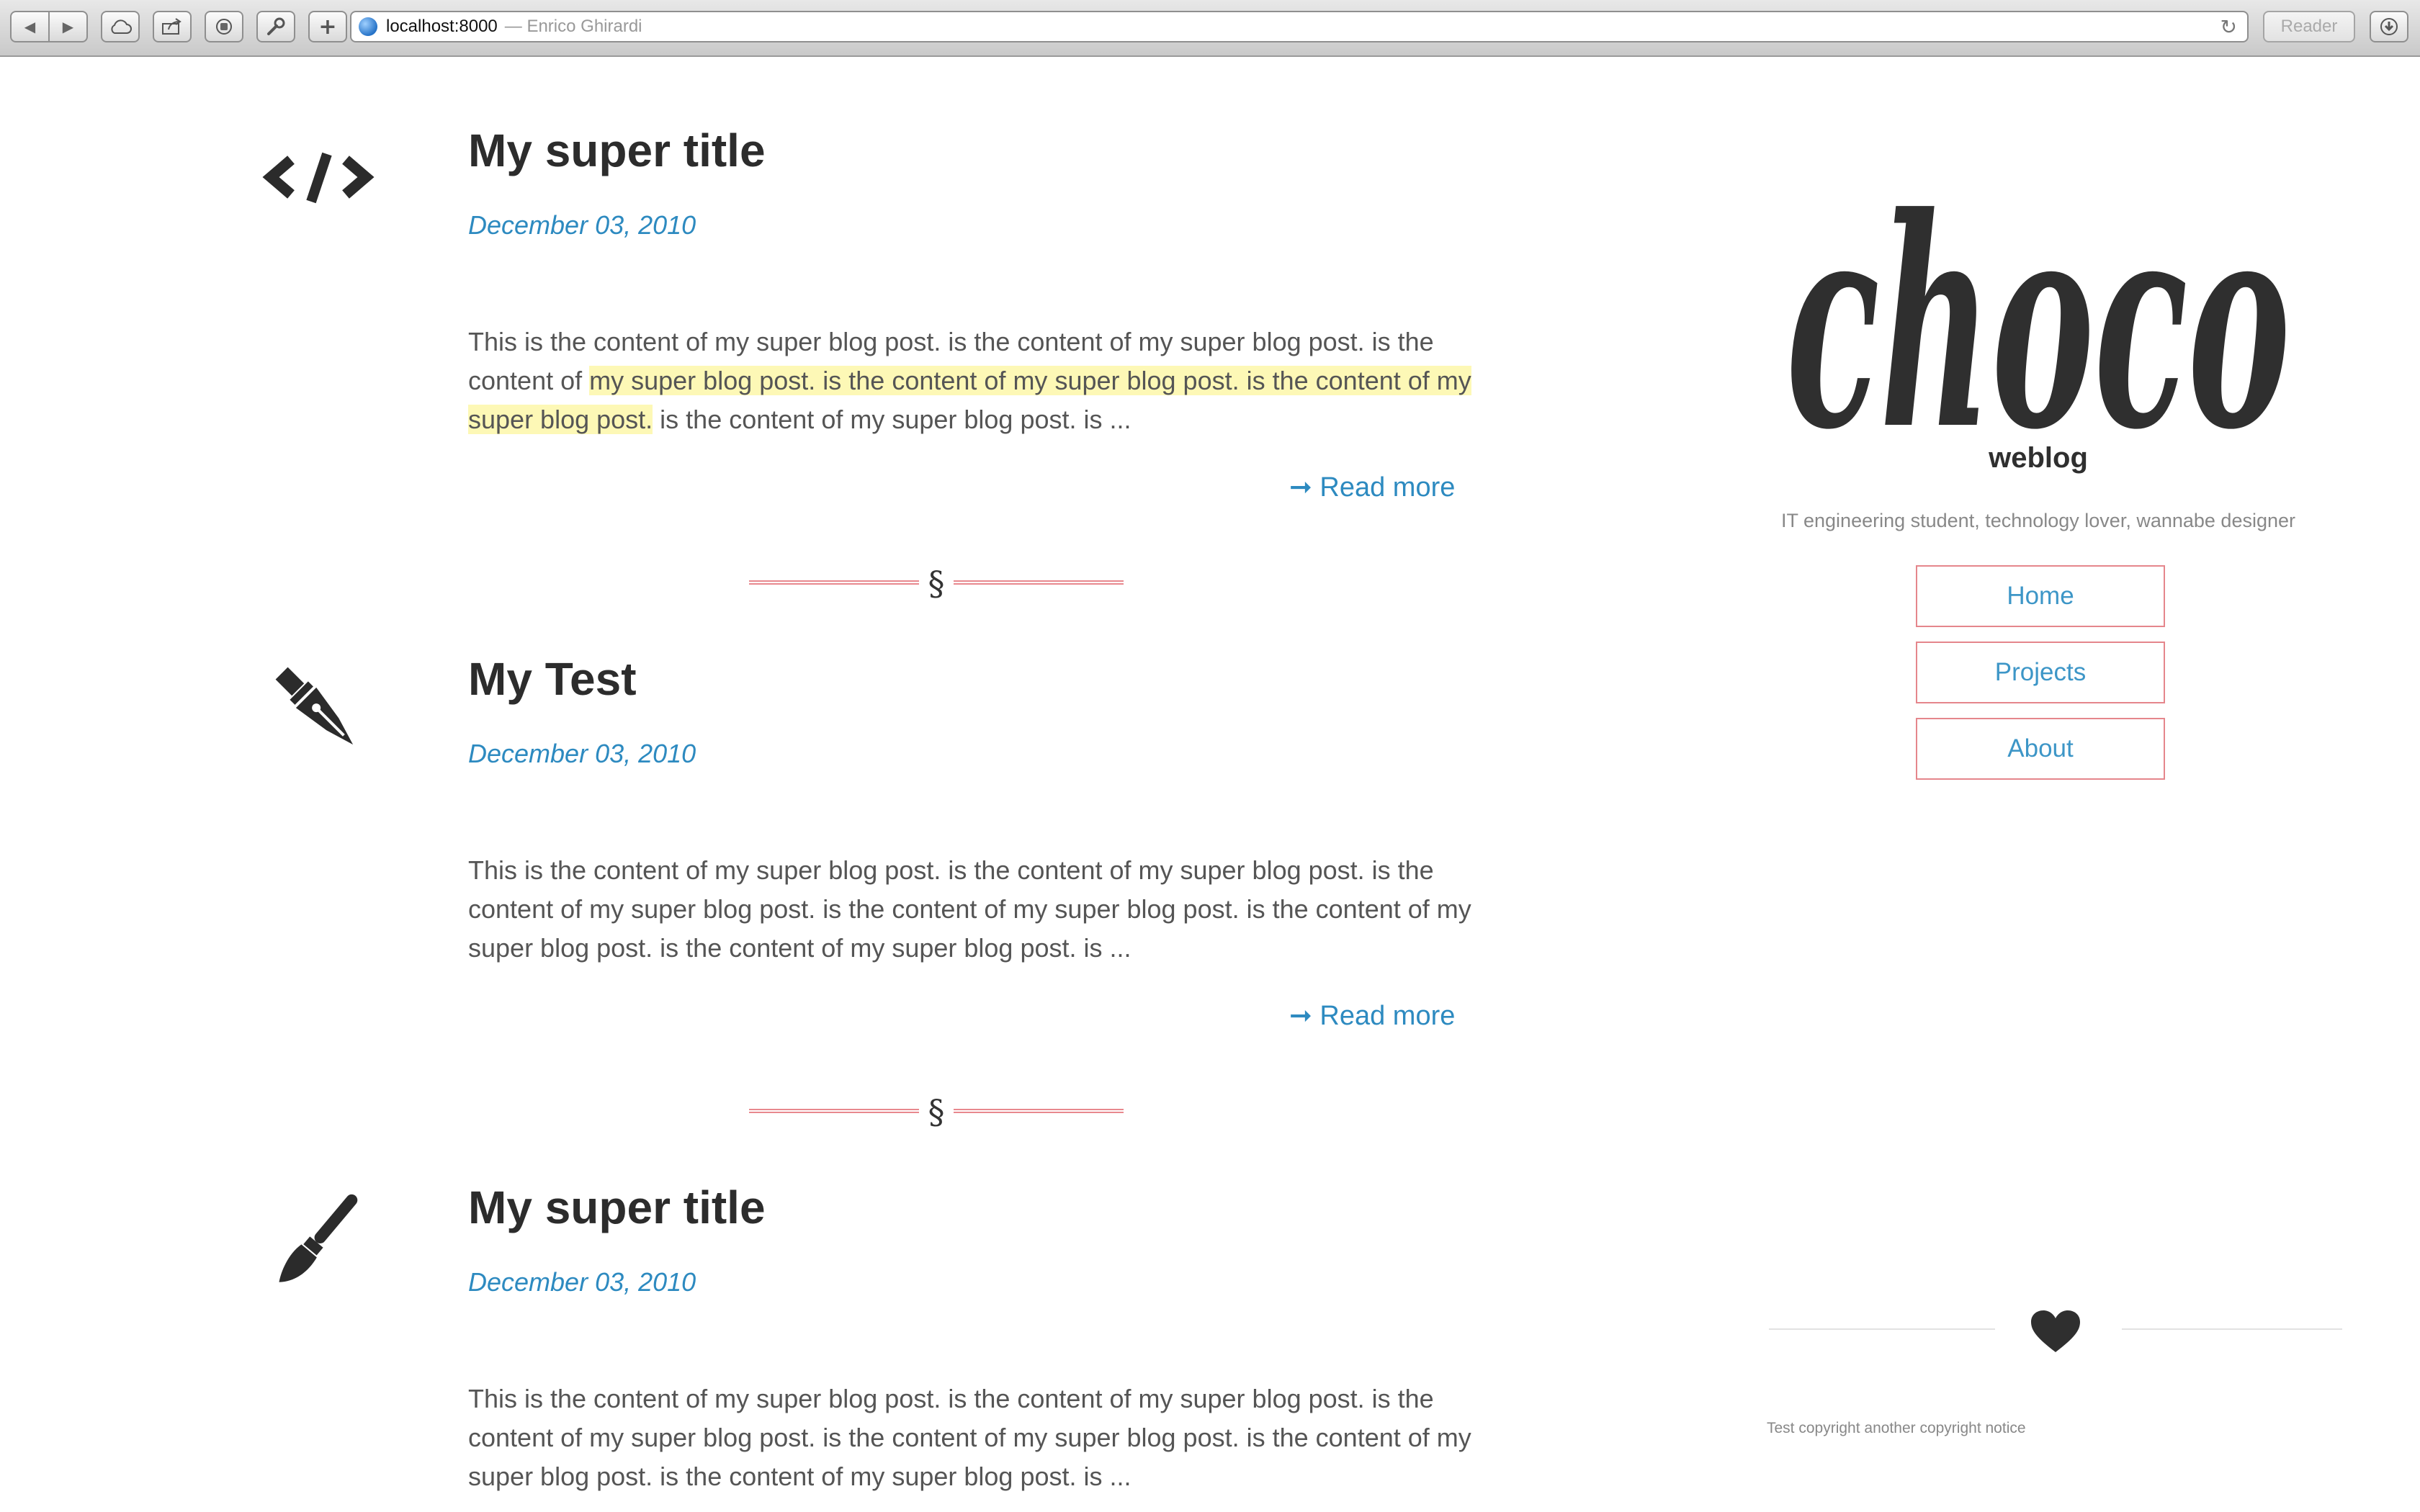  I want to click on share-icon, so click(172, 26).